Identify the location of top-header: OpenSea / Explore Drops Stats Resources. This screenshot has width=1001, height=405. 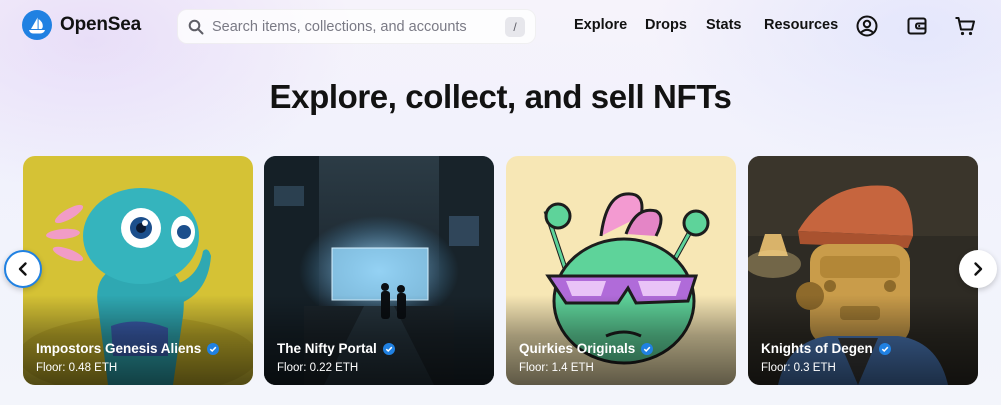
(500, 27).